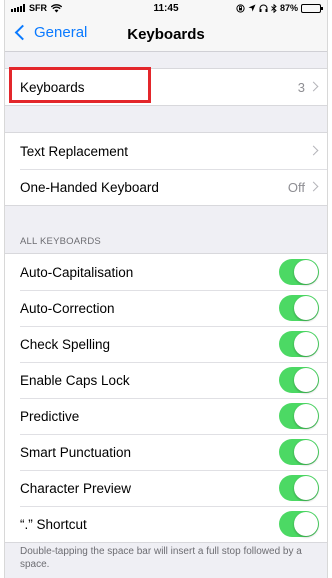  Describe the element at coordinates (274, 8) in the screenshot. I see `bluetooth-icon` at that location.